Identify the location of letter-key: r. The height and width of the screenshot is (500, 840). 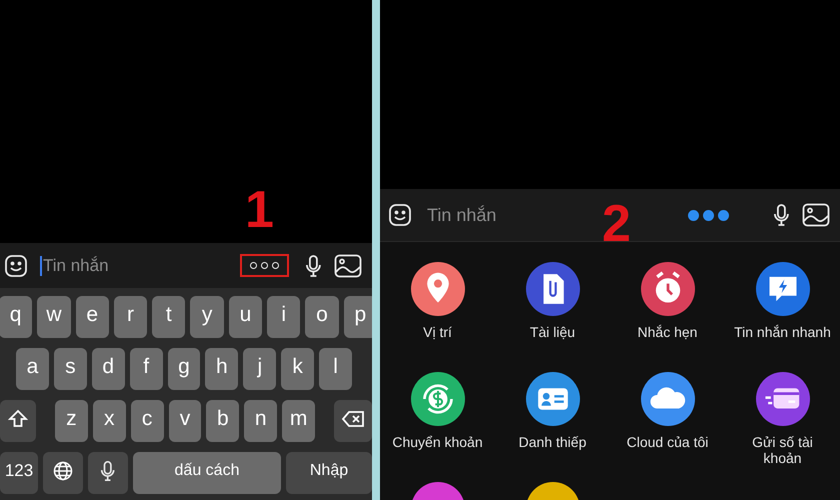
(131, 317).